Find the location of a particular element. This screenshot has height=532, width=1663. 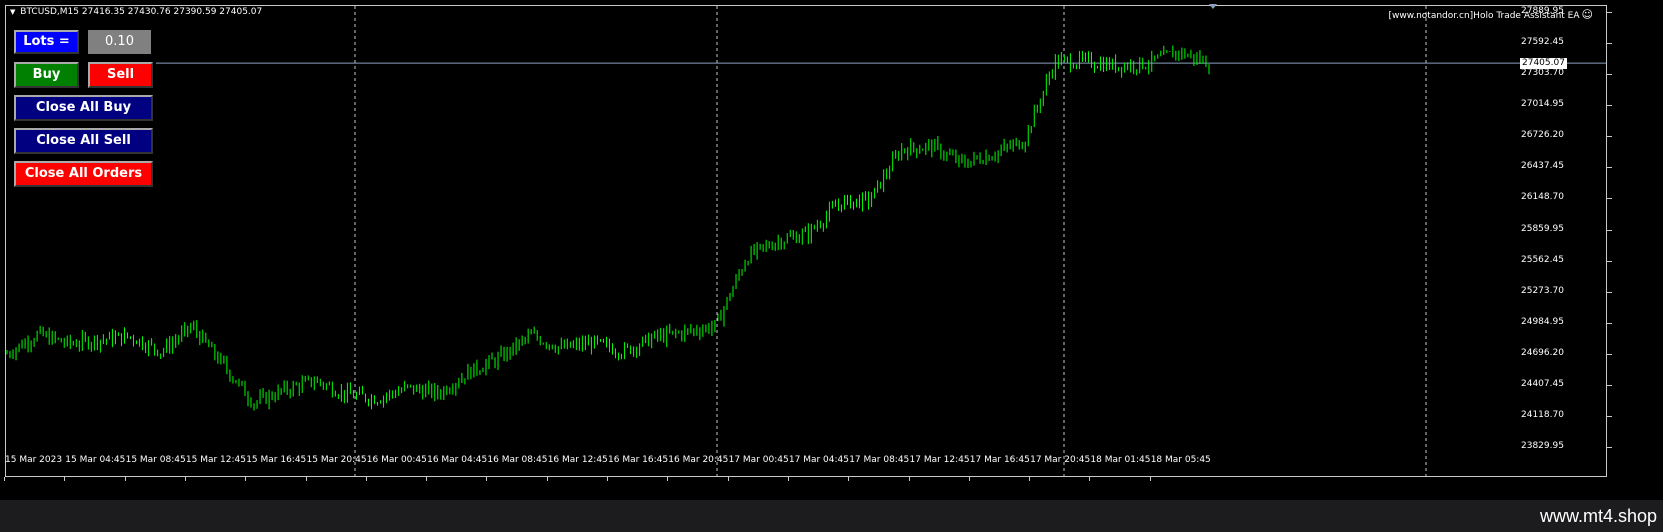

time-axis-label: 16 Mar 00:45 is located at coordinates (396, 460).